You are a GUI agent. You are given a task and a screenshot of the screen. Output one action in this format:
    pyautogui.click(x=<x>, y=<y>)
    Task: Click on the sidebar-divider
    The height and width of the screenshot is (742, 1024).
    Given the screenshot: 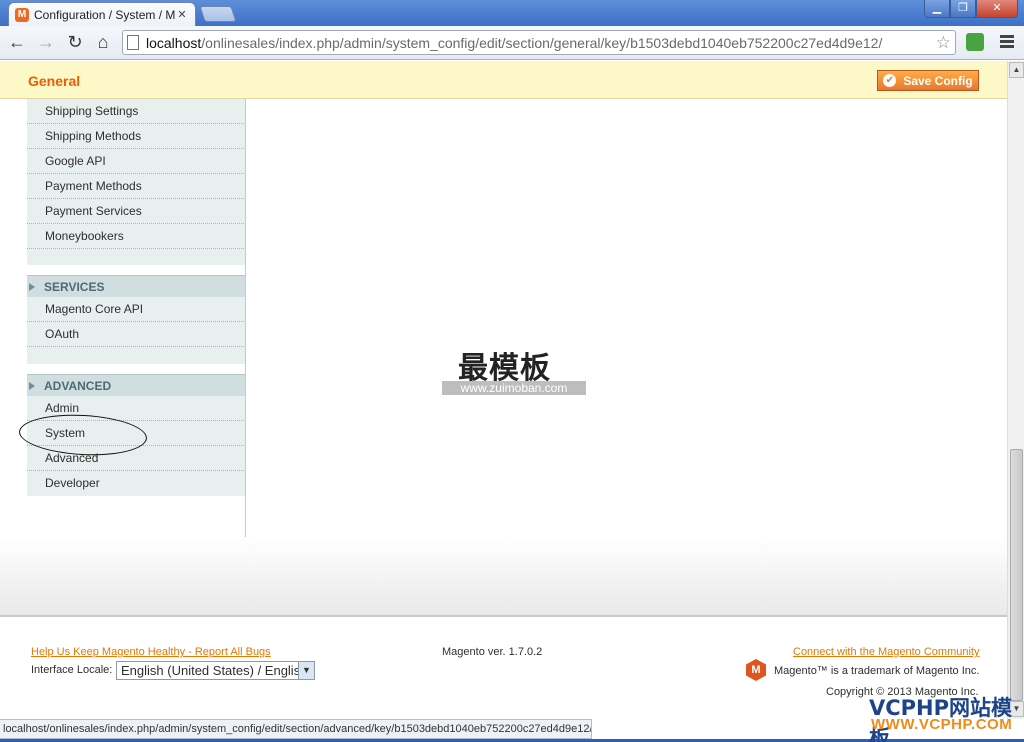 What is the action you would take?
    pyautogui.click(x=245, y=318)
    